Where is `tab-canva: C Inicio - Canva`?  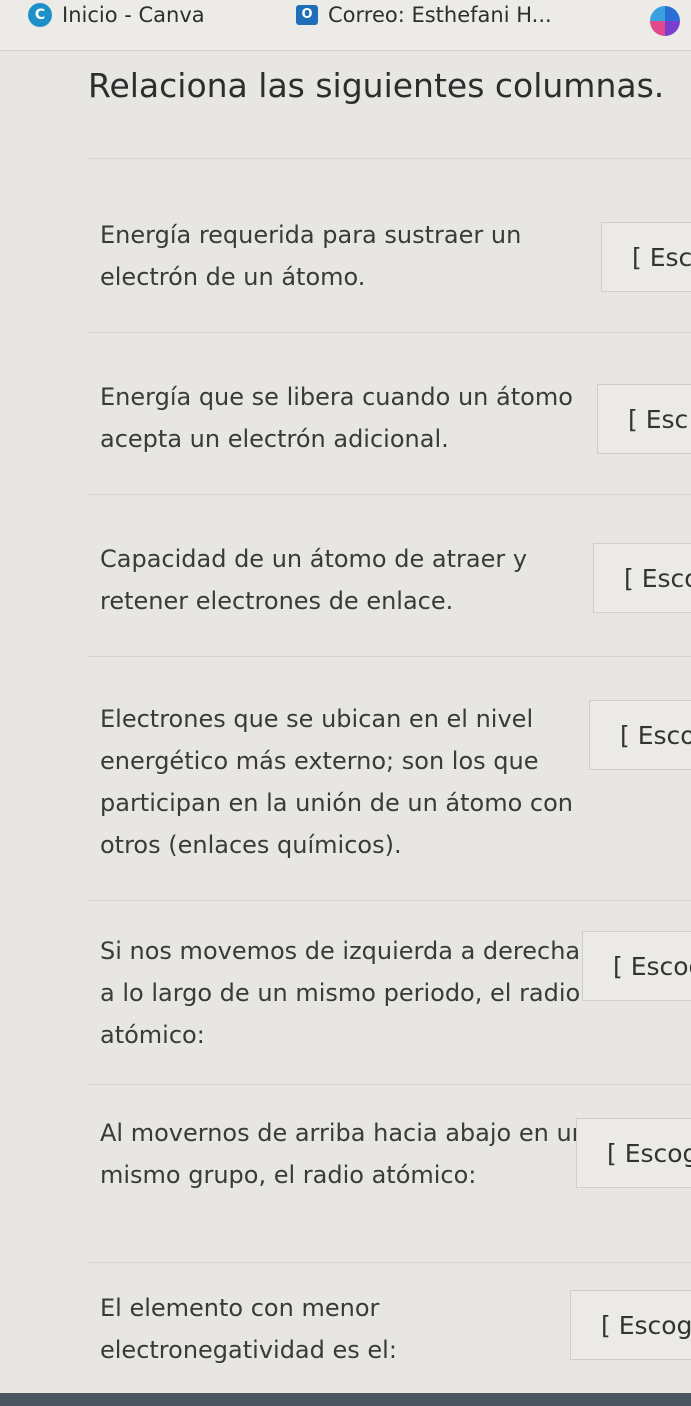 tab-canva: C Inicio - Canva is located at coordinates (116, 15).